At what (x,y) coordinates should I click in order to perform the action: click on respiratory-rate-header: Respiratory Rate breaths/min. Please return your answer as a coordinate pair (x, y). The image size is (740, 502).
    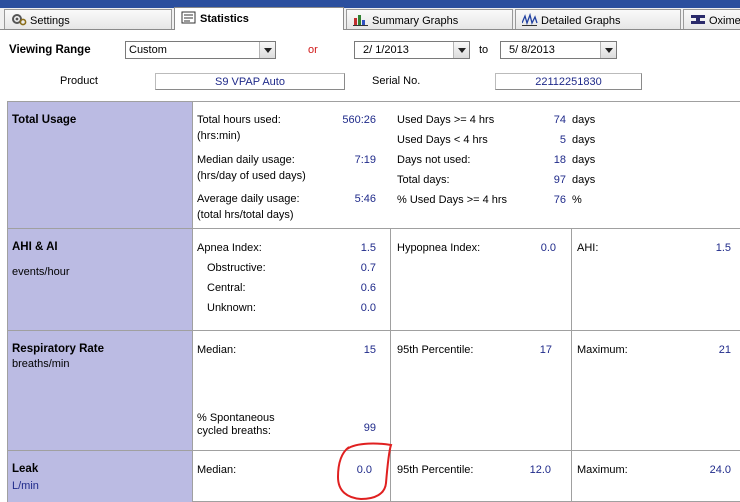
    Looking at the image, I should click on (100, 390).